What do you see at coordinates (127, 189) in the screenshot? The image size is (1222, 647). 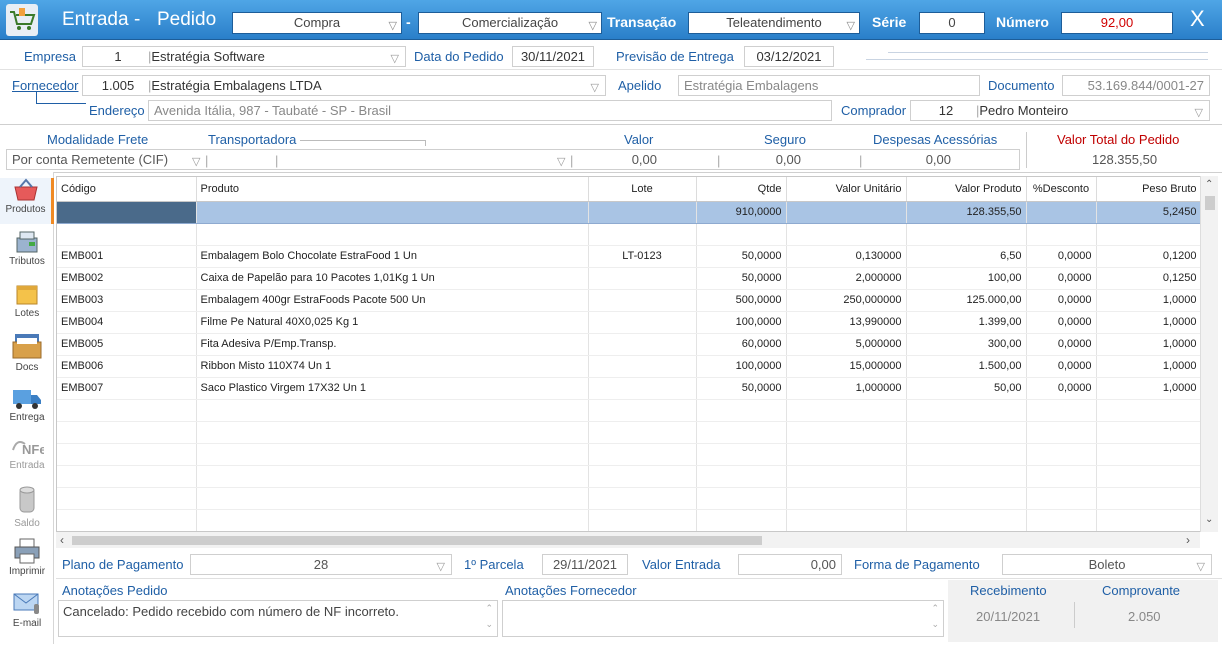 I see `column-header: Código` at bounding box center [127, 189].